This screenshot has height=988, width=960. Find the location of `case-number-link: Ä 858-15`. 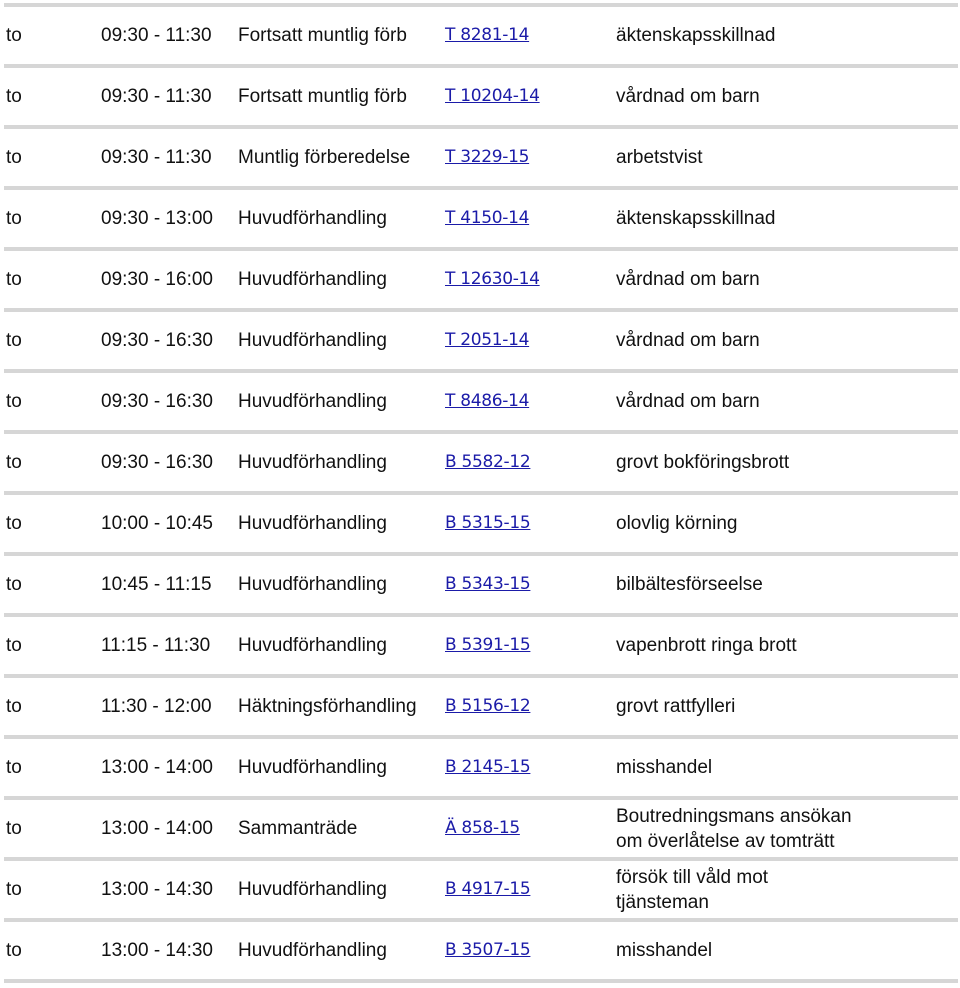

case-number-link: Ä 858-15 is located at coordinates (482, 828).